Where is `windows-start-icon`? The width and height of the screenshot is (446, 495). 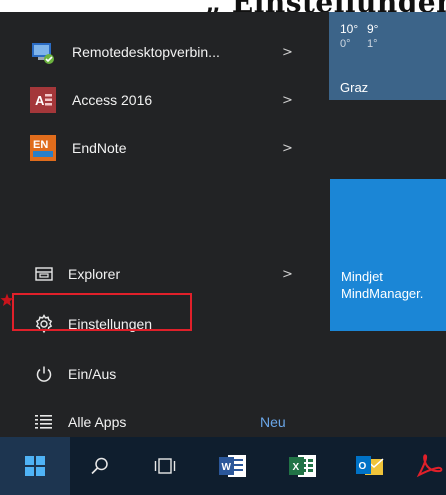
windows-start-icon is located at coordinates (35, 466).